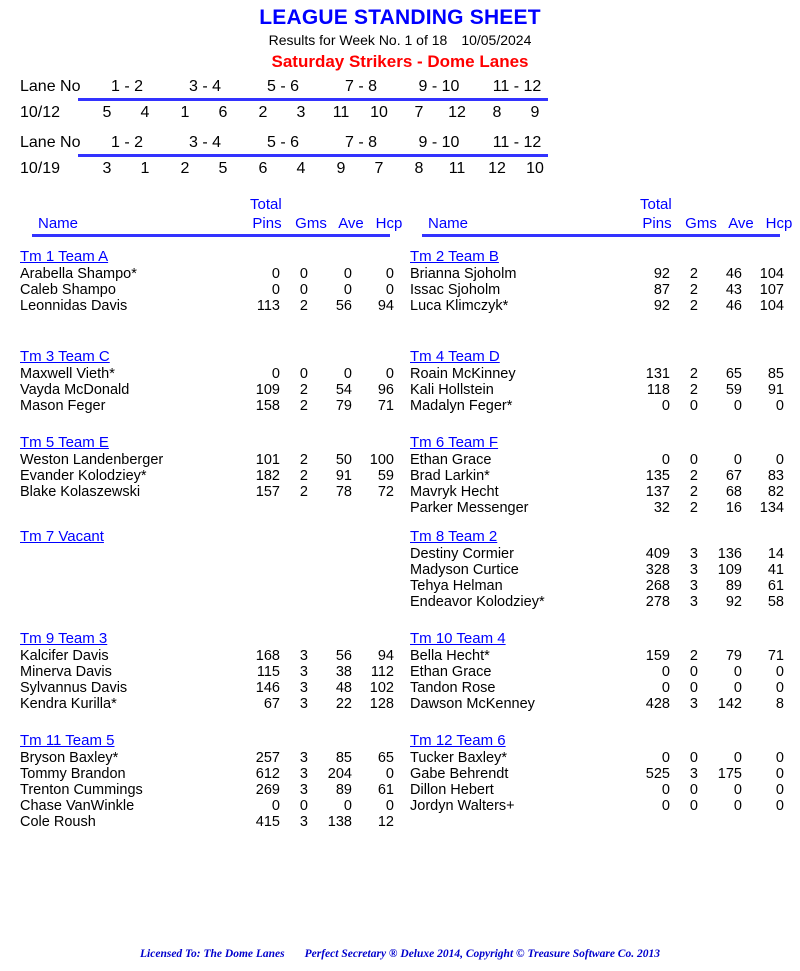  Describe the element at coordinates (450, 656) in the screenshot. I see `player-name: Bella Hecht*` at that location.